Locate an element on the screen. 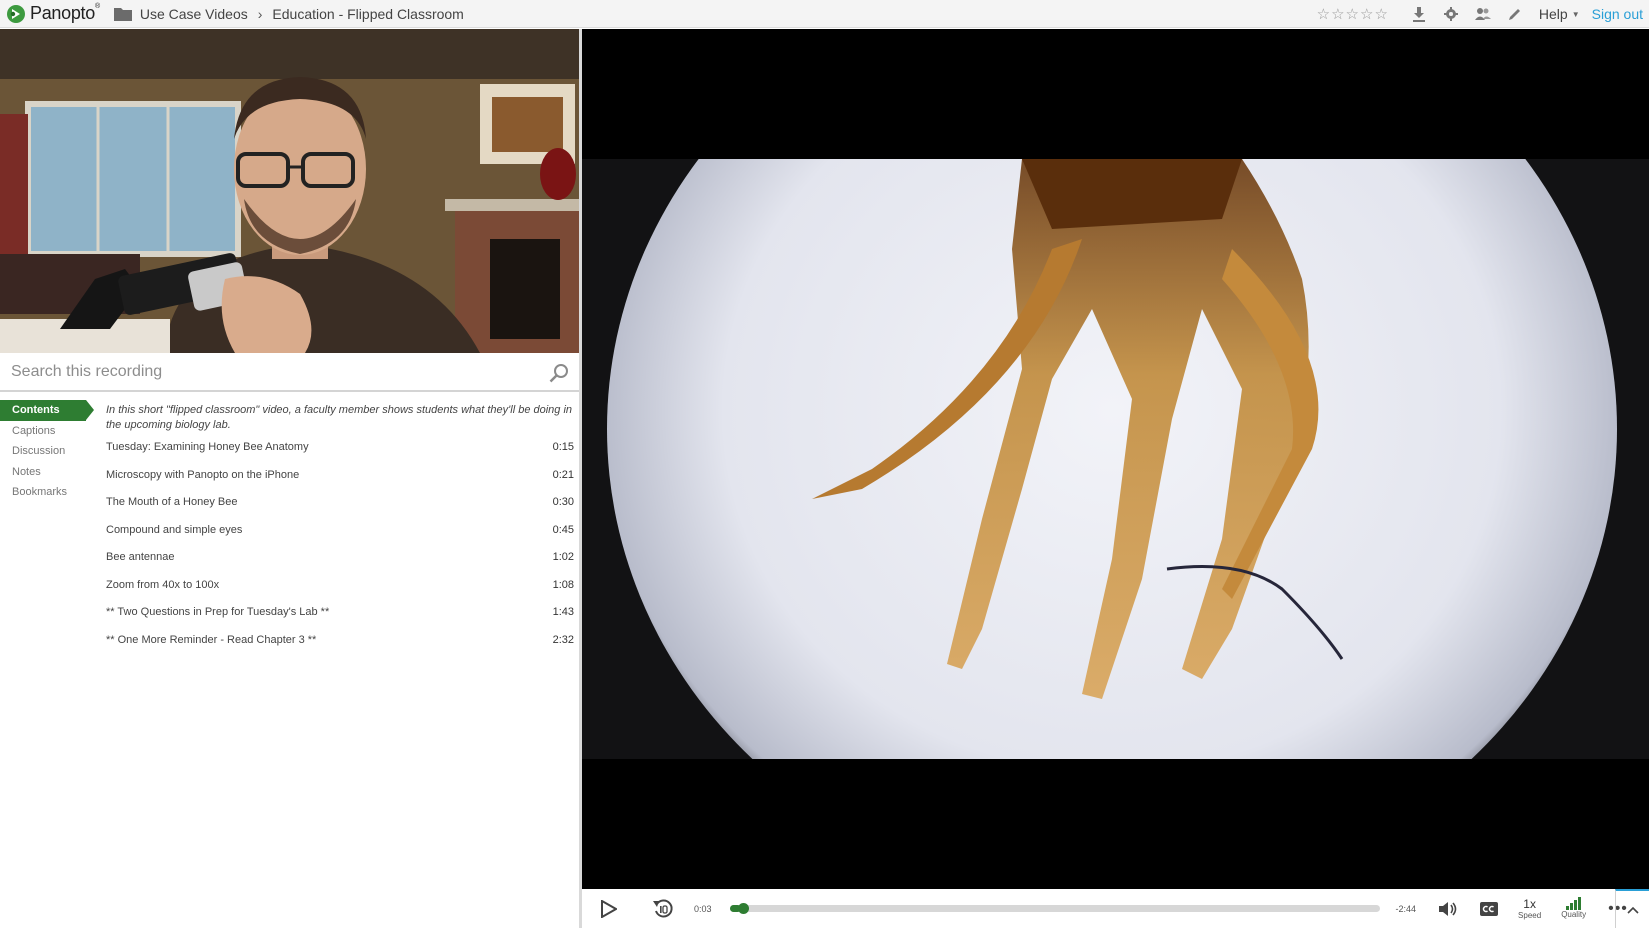 This screenshot has height=928, width=1649. rating-star-1: ☆ is located at coordinates (1323, 14).